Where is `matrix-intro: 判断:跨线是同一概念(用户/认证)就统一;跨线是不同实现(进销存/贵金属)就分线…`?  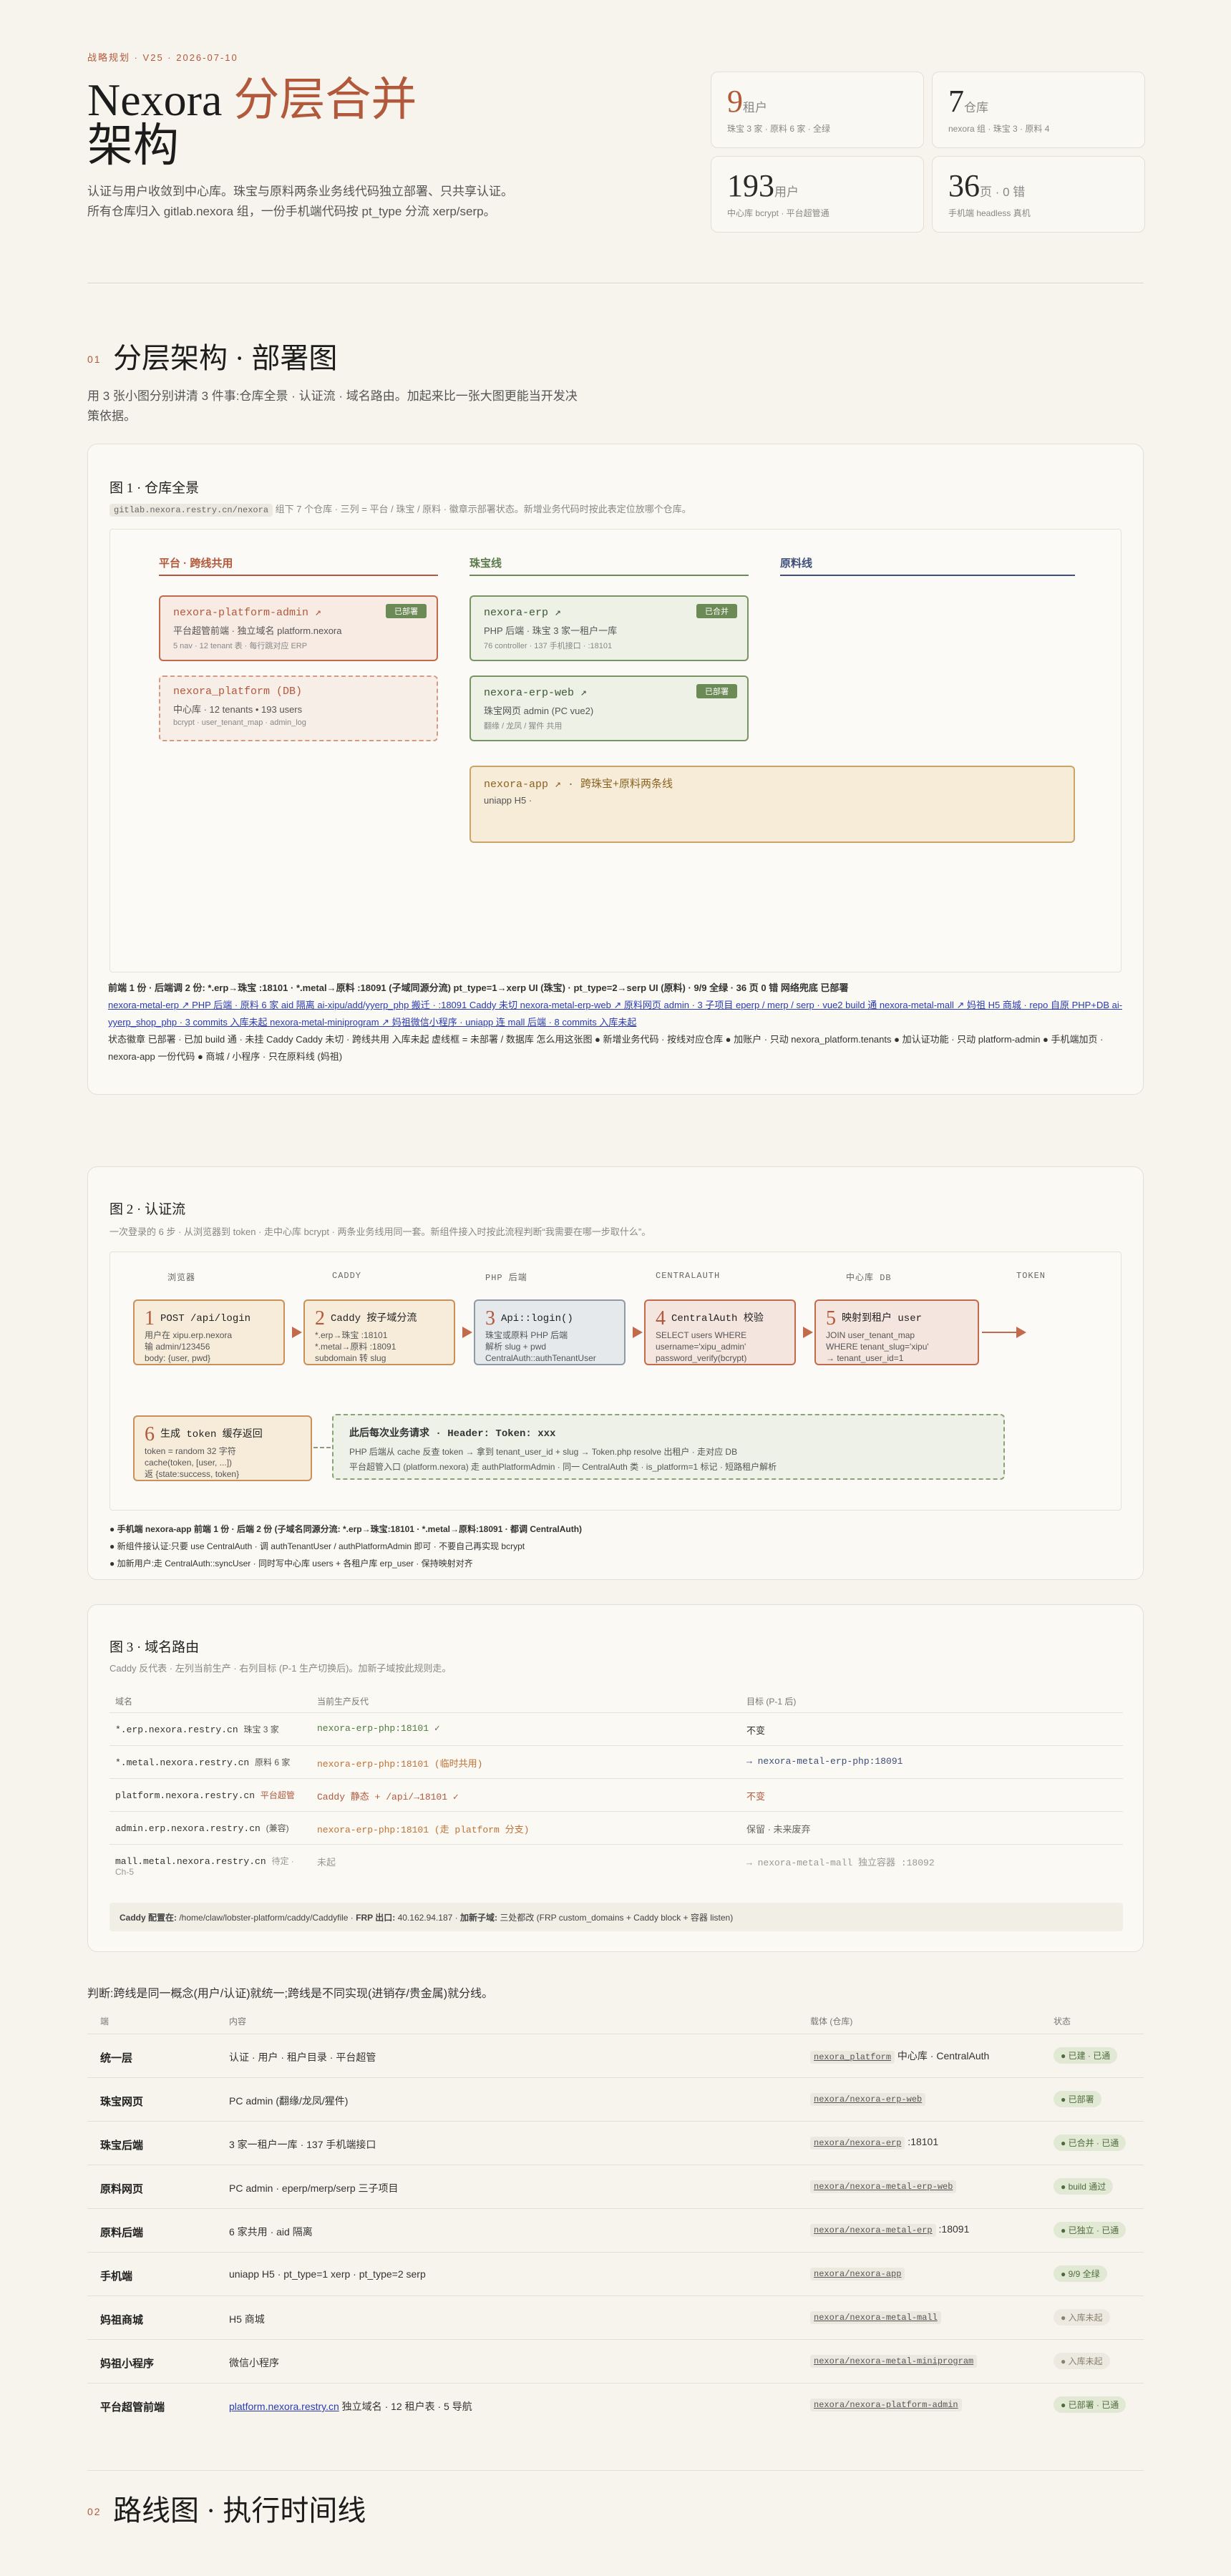 matrix-intro: 判断:跨线是同一概念(用户/认证)就统一;跨线是不同实现(进销存/贵金属)就分线… is located at coordinates (290, 1994).